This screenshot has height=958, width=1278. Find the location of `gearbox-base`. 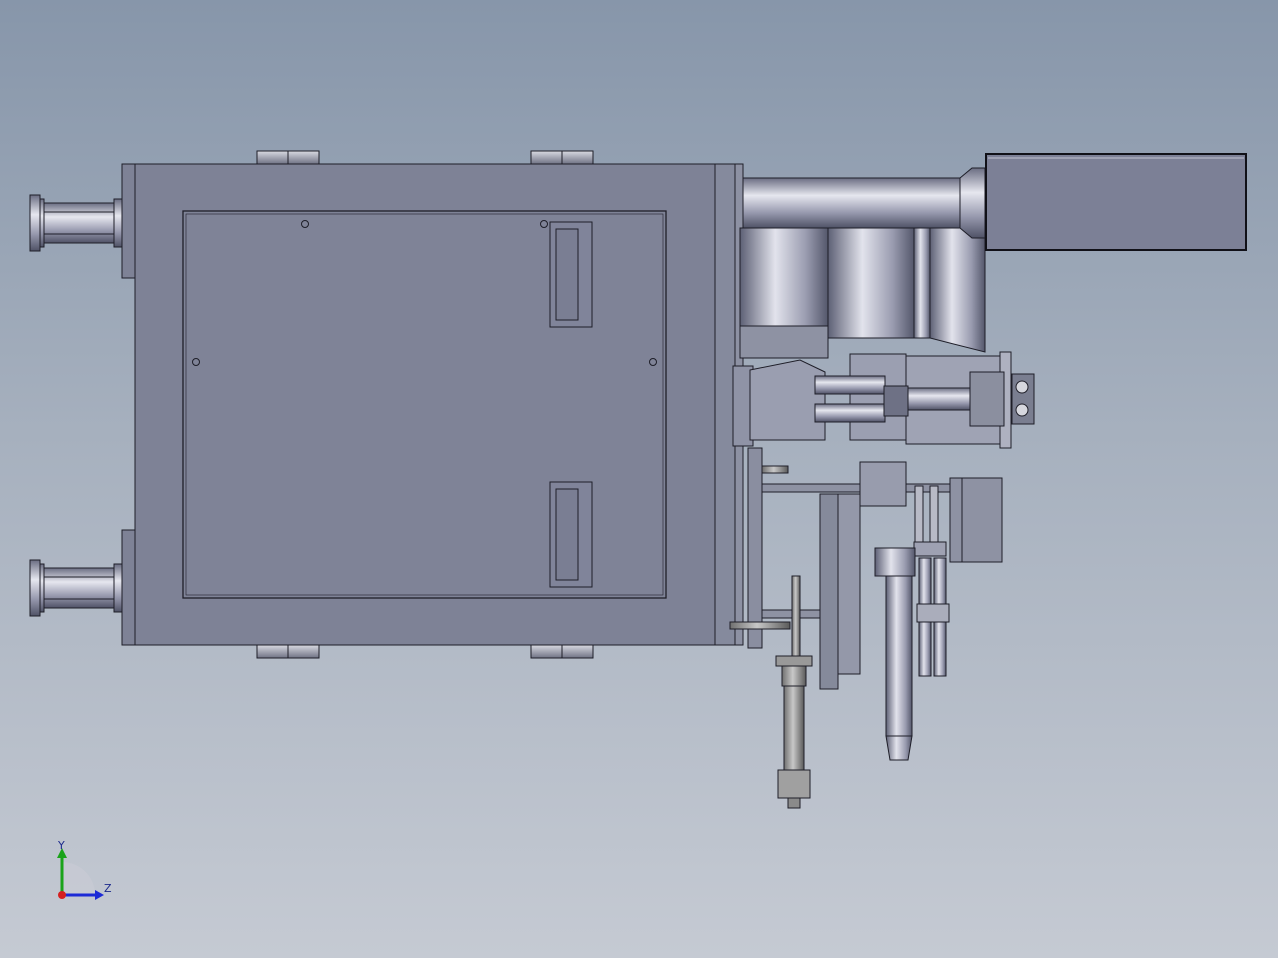

gearbox-base is located at coordinates (784, 342).